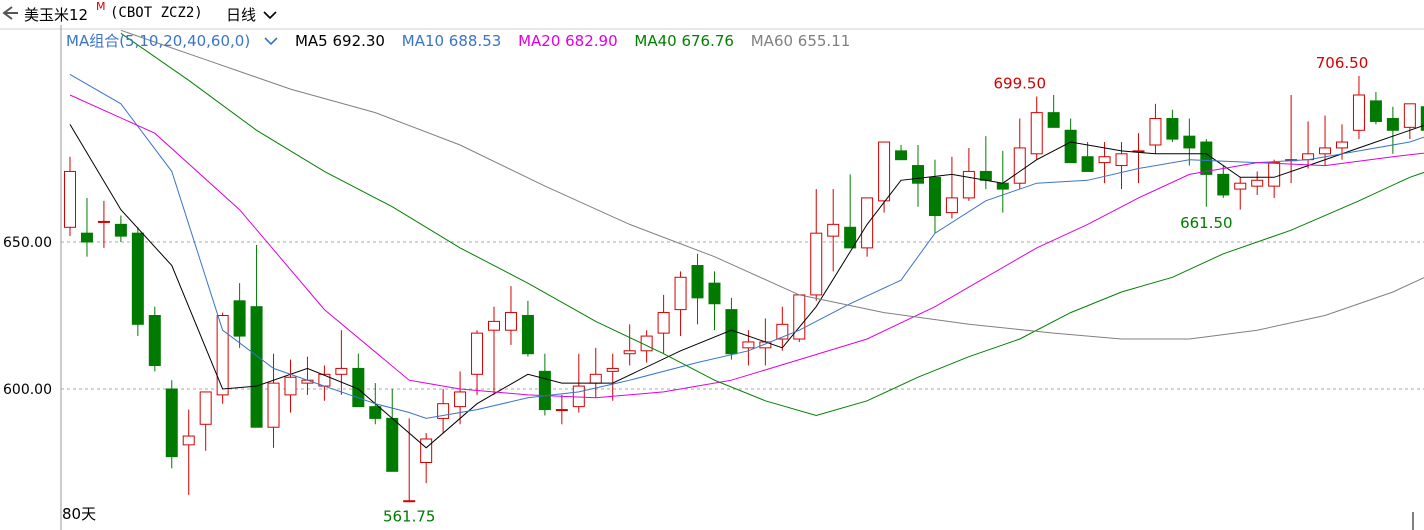 This screenshot has height=530, width=1424. What do you see at coordinates (271, 41) in the screenshot?
I see `chevron-down-icon` at bounding box center [271, 41].